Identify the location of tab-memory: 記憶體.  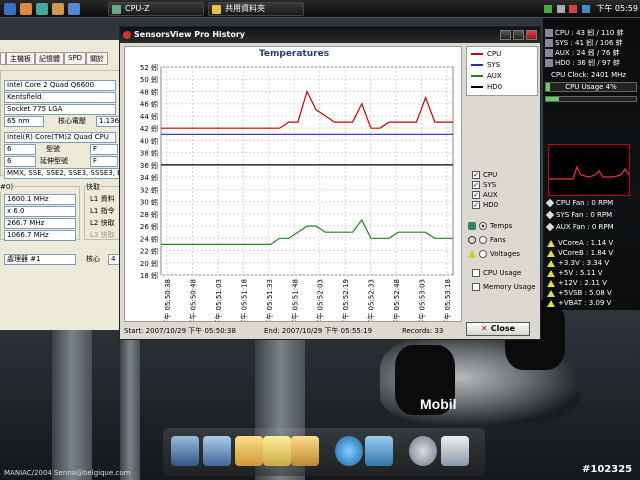
(49, 58).